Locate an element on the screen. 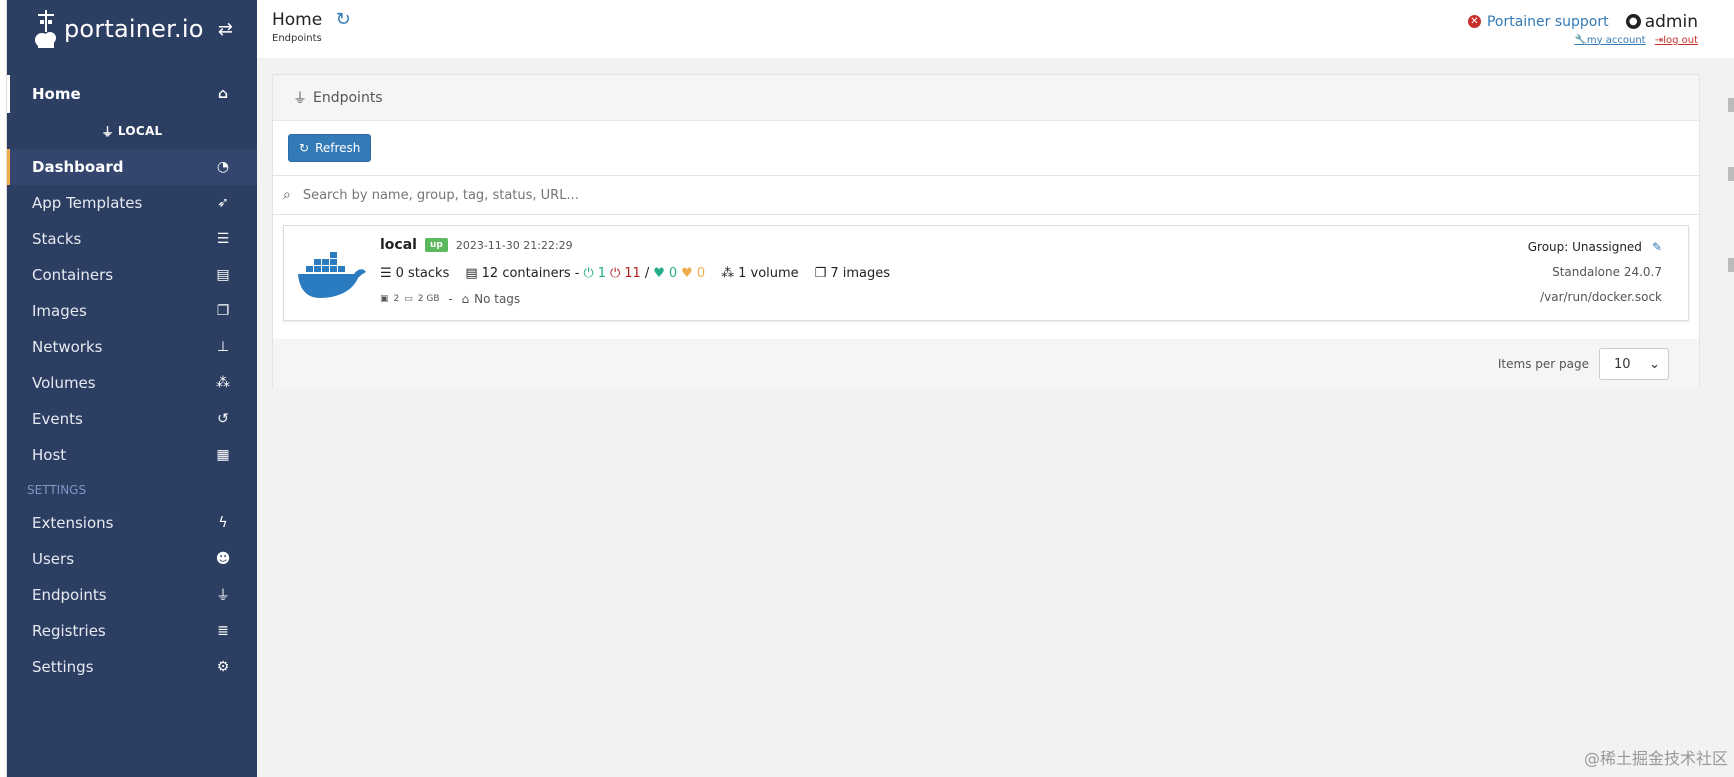  sidebar-item-label: Containers is located at coordinates (73, 275).